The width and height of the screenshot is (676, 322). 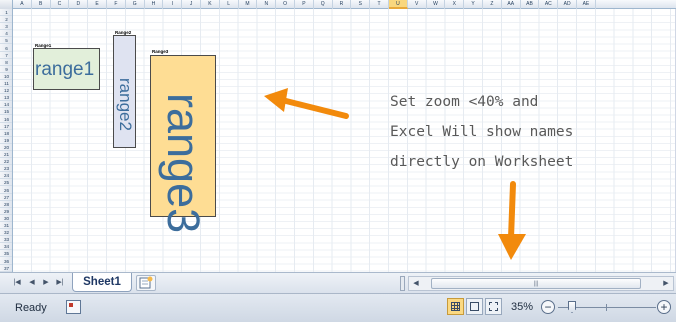 I want to click on row-header-24: 24, so click(x=6, y=176).